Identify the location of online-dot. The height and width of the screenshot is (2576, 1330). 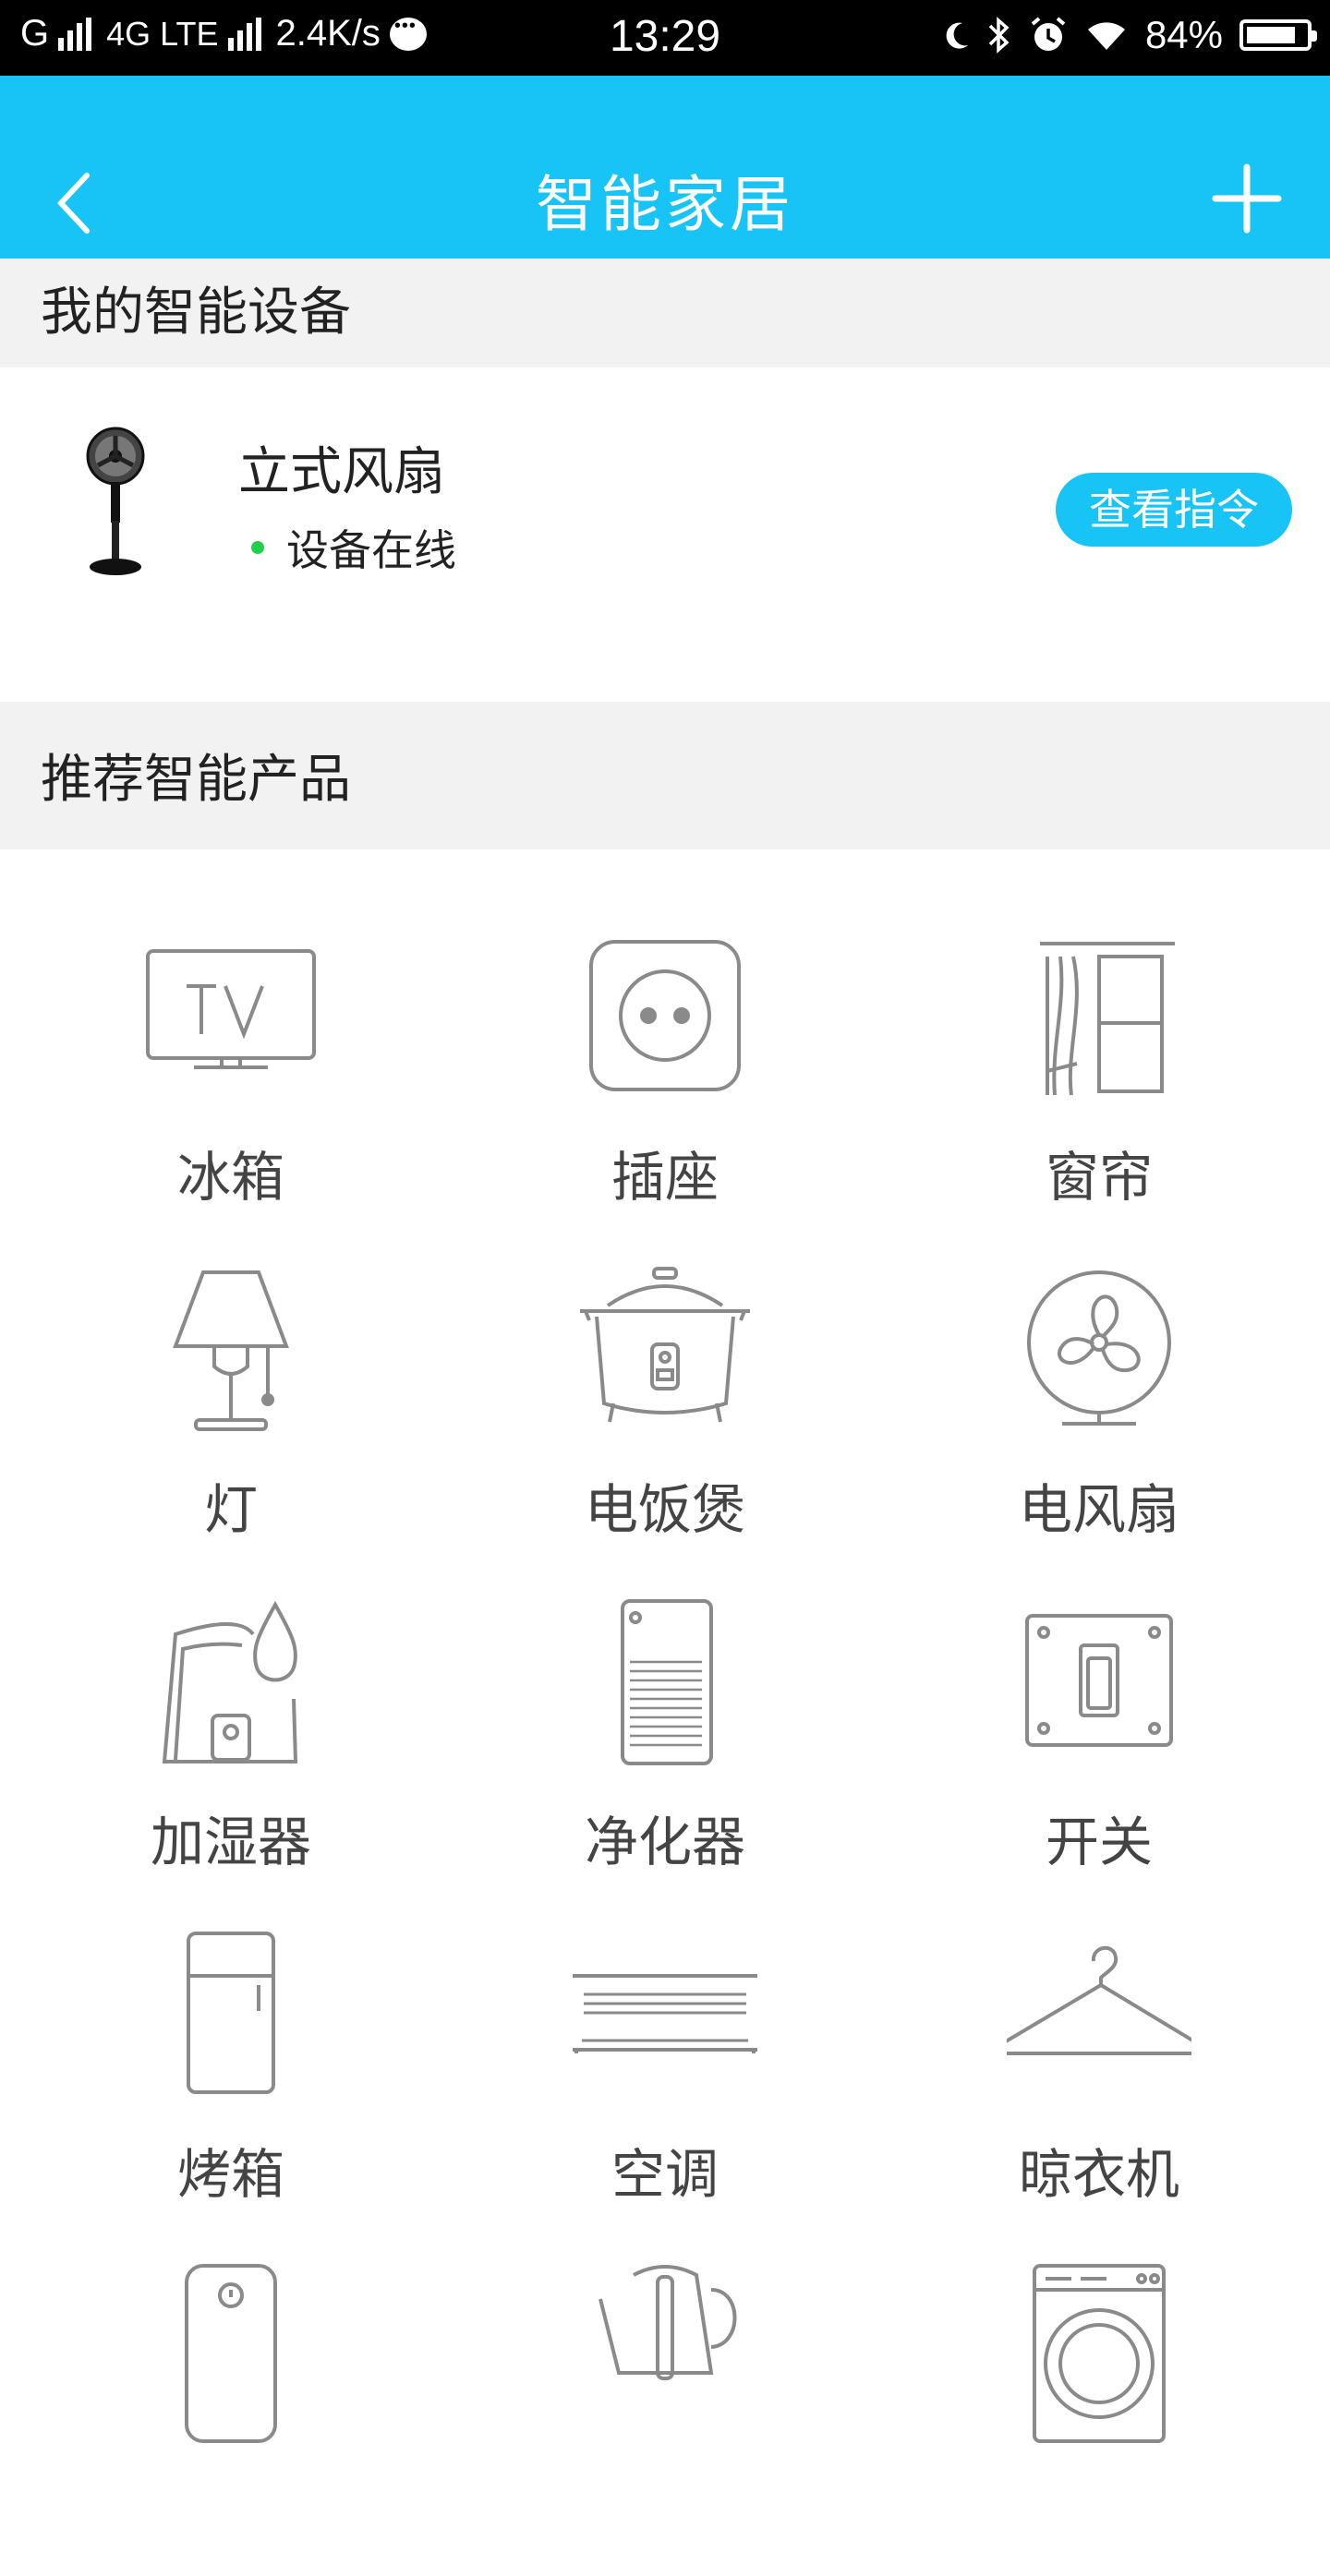
(257, 547).